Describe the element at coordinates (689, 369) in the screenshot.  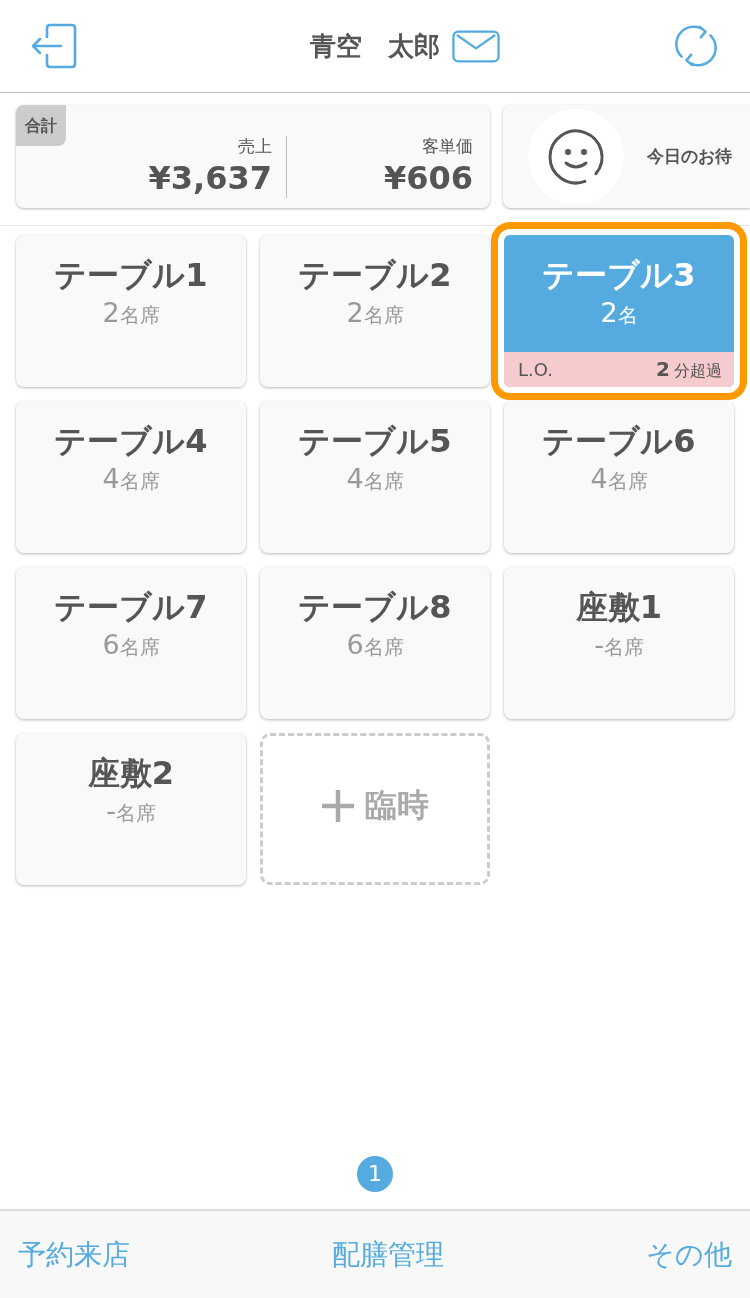
I see `overtime-text: 2 分超過` at that location.